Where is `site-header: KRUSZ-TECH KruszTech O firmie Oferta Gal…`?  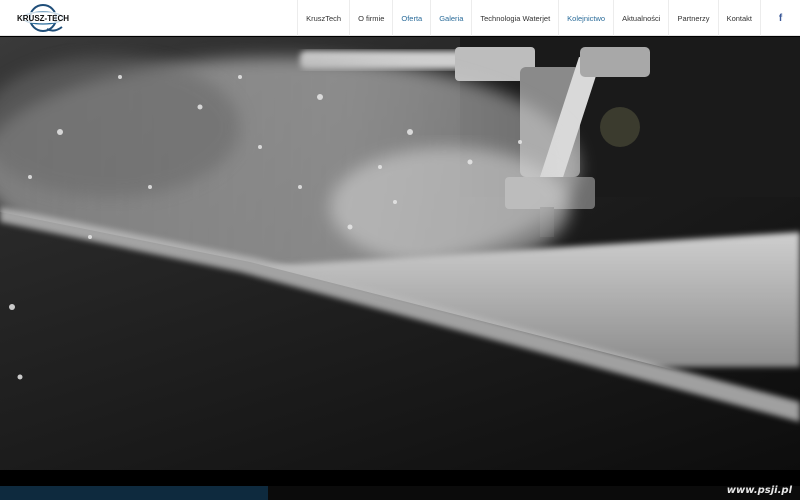
site-header: KRUSZ-TECH KruszTech O firmie Oferta Gal… is located at coordinates (400, 18).